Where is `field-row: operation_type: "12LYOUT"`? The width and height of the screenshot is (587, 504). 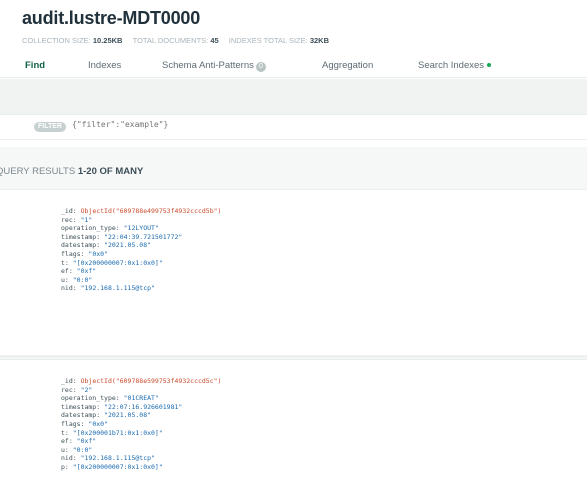
field-row: operation_type: "12LYOUT" is located at coordinates (110, 228).